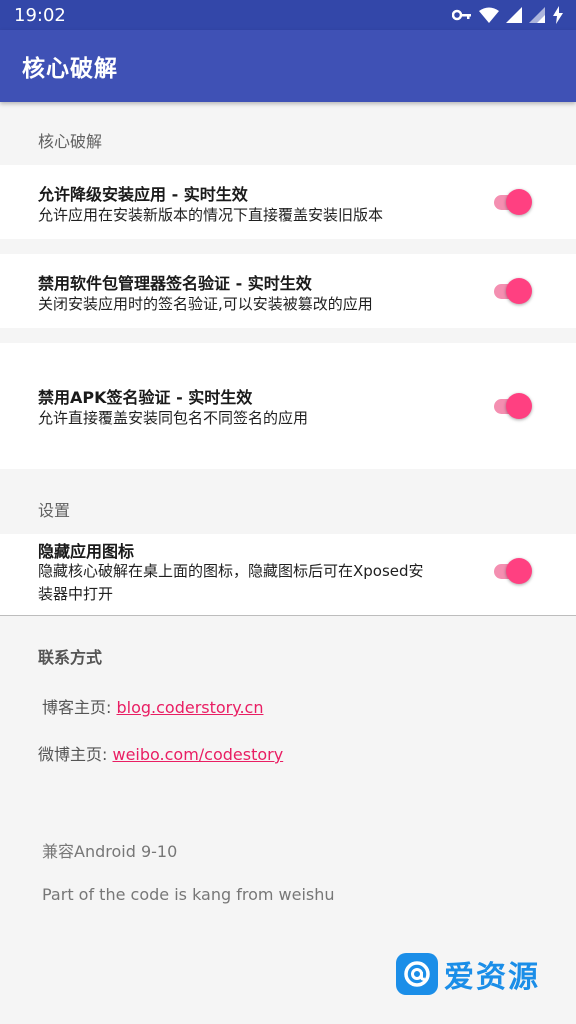  What do you see at coordinates (76, 594) in the screenshot?
I see `pref-summary-line2: 装器中打开` at bounding box center [76, 594].